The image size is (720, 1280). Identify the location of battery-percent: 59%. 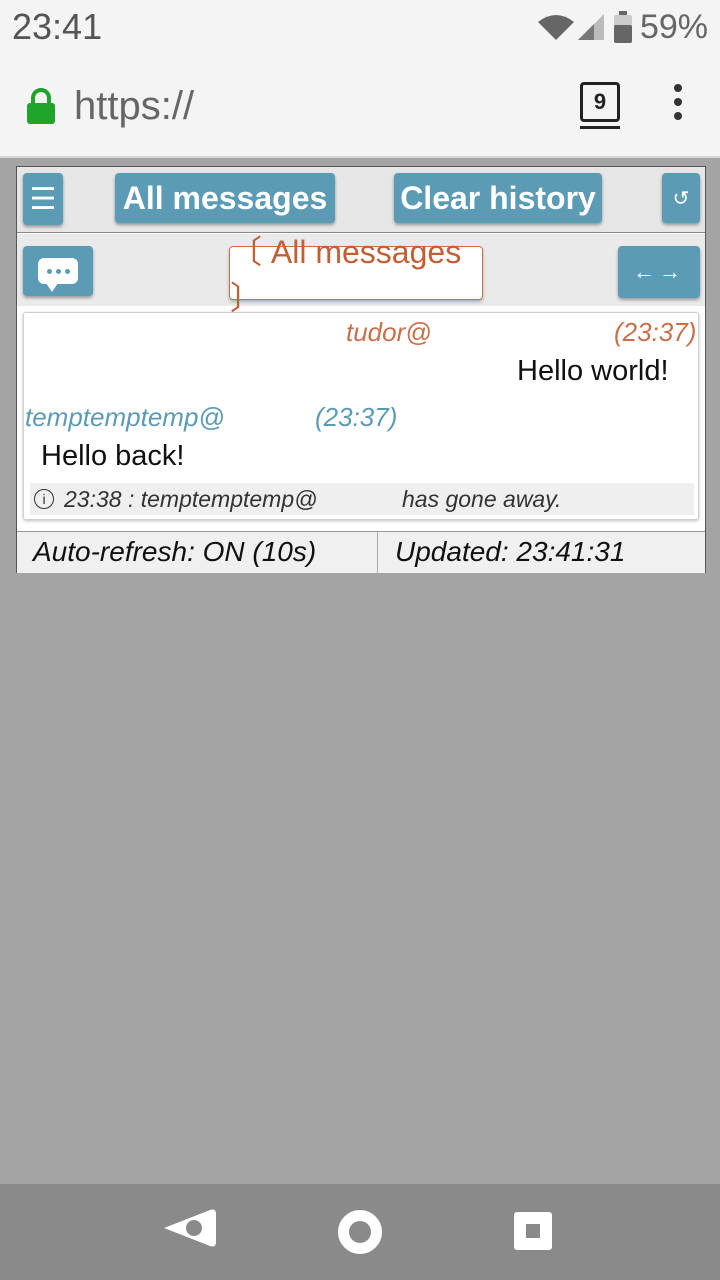
(673, 26).